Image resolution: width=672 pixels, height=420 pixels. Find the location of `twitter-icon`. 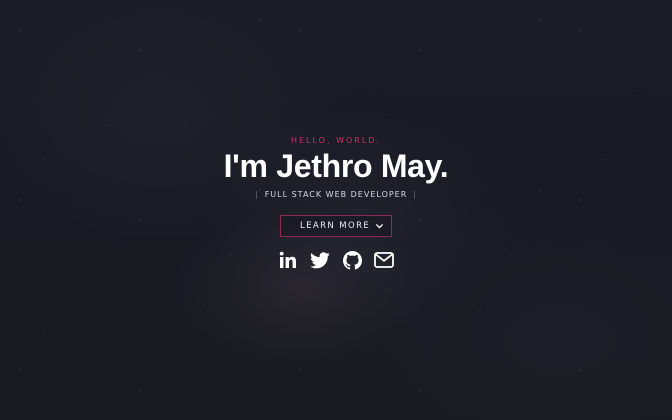

twitter-icon is located at coordinates (320, 260).